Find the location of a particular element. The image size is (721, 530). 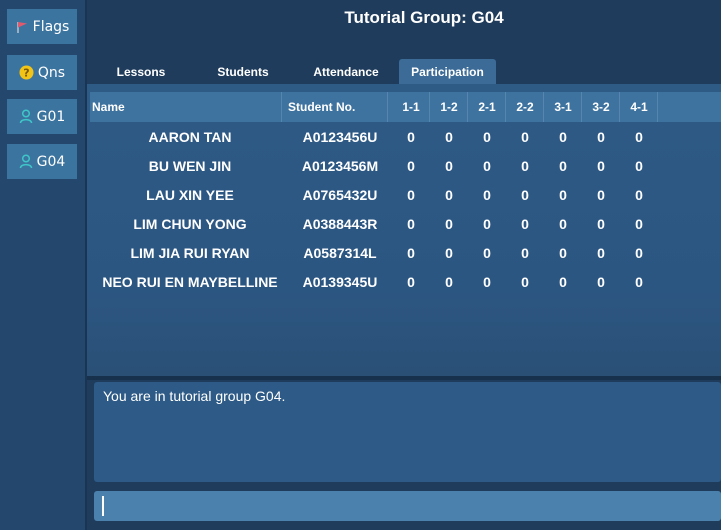

sidebar-item-flags: Flags is located at coordinates (42, 26).